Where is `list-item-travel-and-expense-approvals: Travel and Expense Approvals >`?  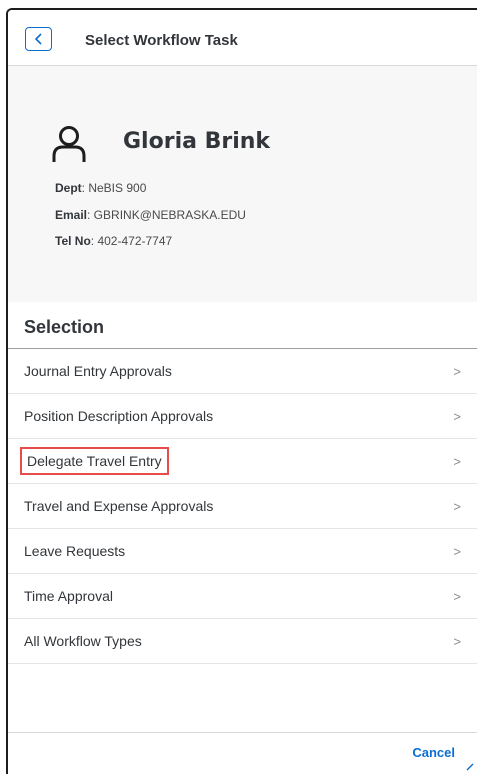
list-item-travel-and-expense-approvals: Travel and Expense Approvals > is located at coordinates (242, 506).